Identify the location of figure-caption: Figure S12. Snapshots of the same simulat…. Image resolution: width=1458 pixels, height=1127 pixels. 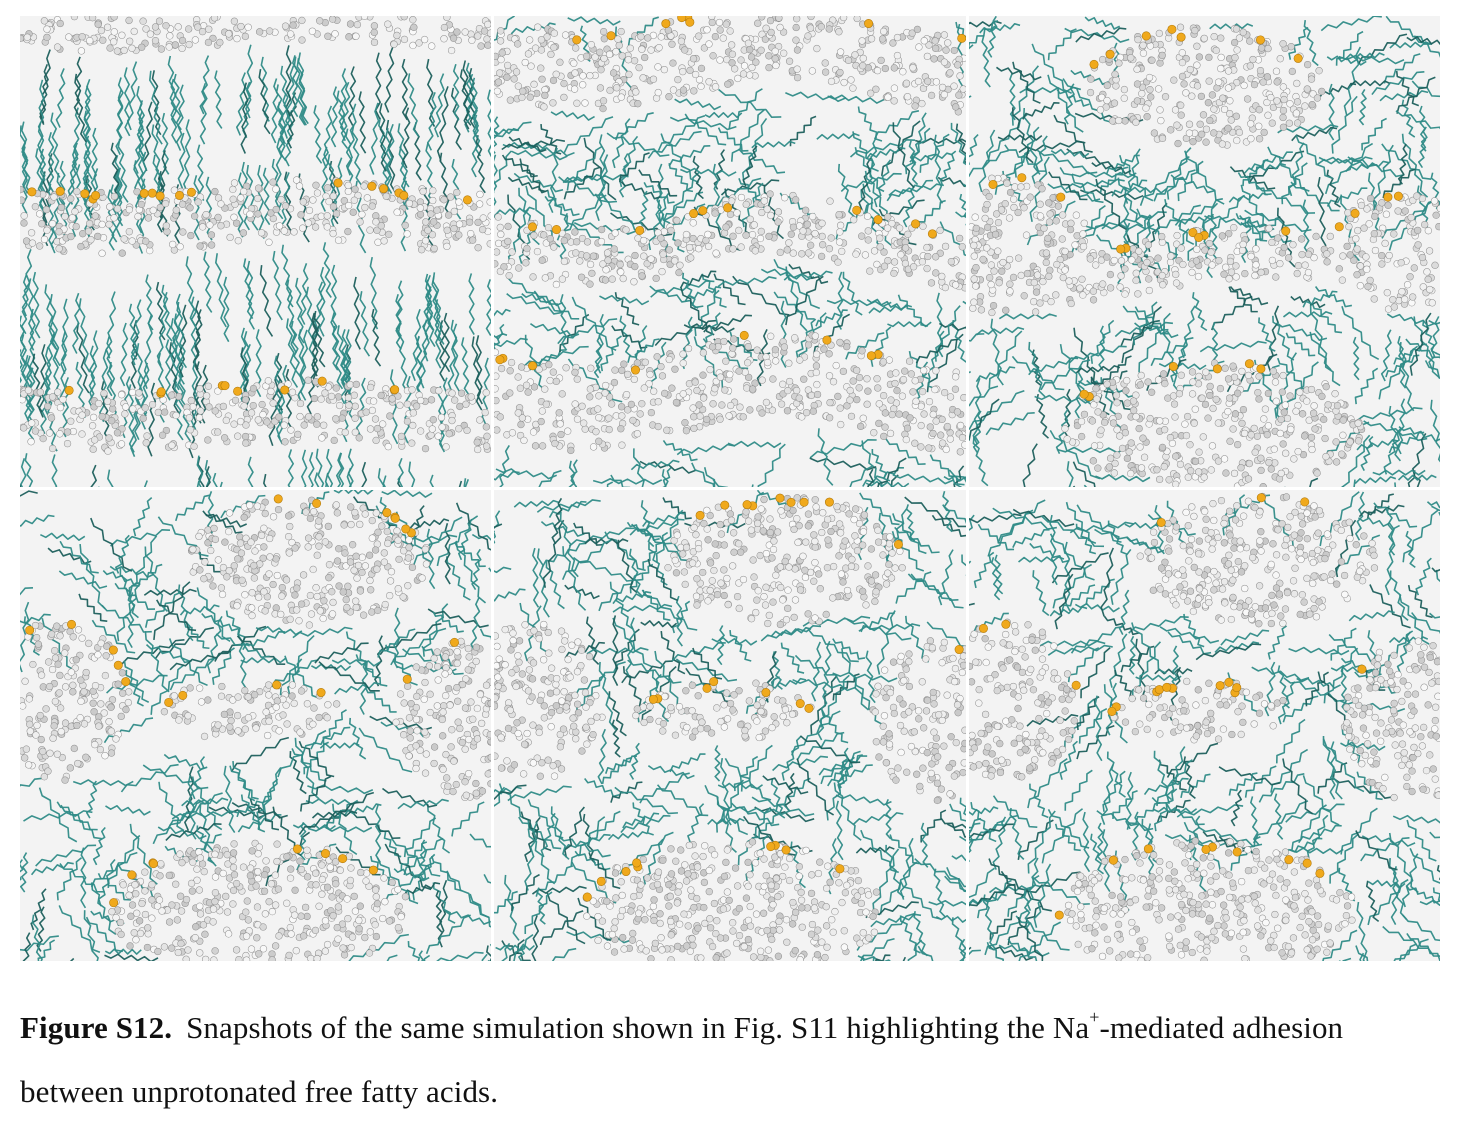
(730, 1060).